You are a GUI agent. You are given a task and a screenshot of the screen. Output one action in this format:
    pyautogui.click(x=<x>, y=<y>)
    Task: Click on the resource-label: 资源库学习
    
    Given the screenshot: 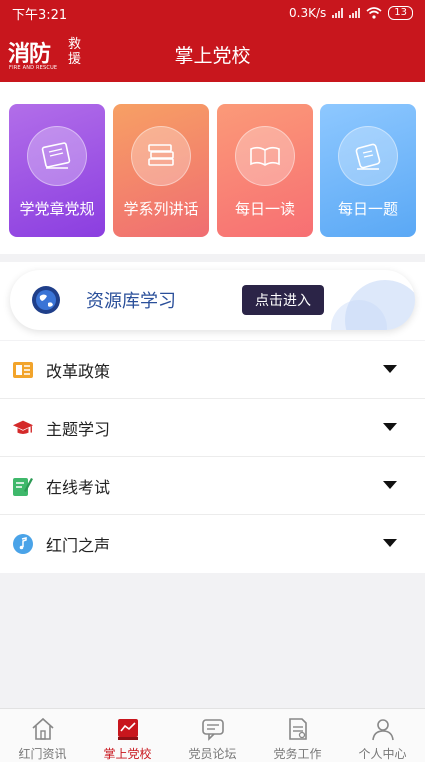 What is the action you would take?
    pyautogui.click(x=131, y=301)
    